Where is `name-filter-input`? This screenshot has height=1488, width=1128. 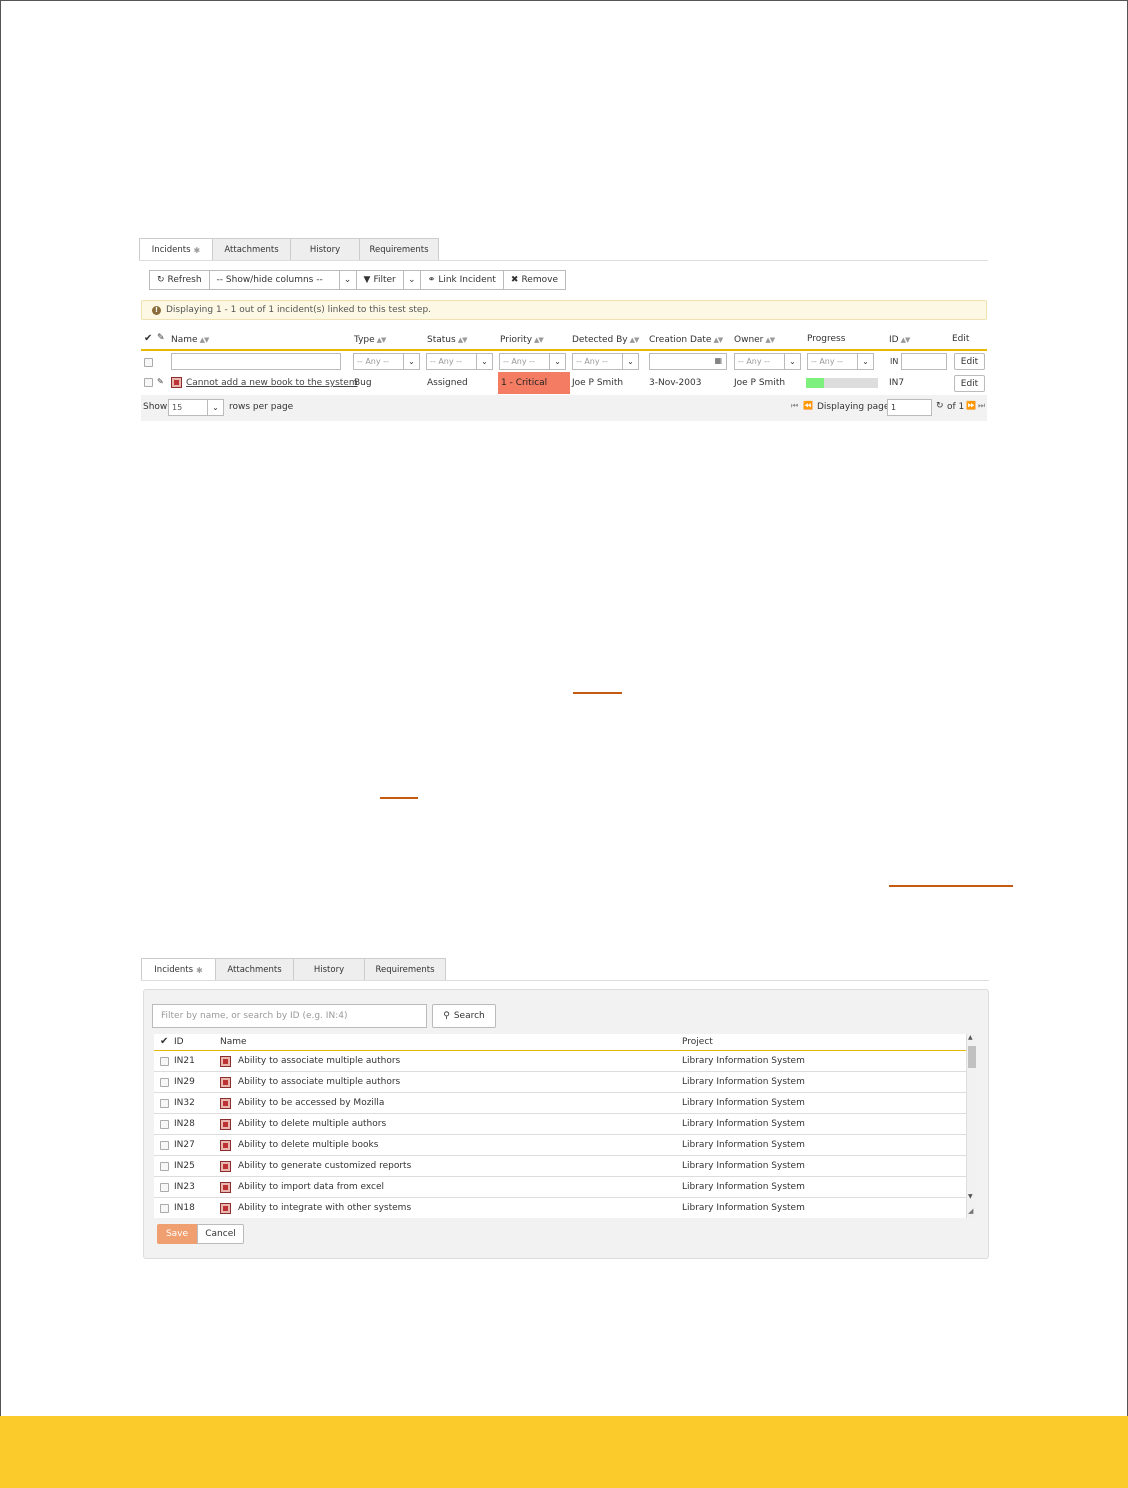 name-filter-input is located at coordinates (256, 361).